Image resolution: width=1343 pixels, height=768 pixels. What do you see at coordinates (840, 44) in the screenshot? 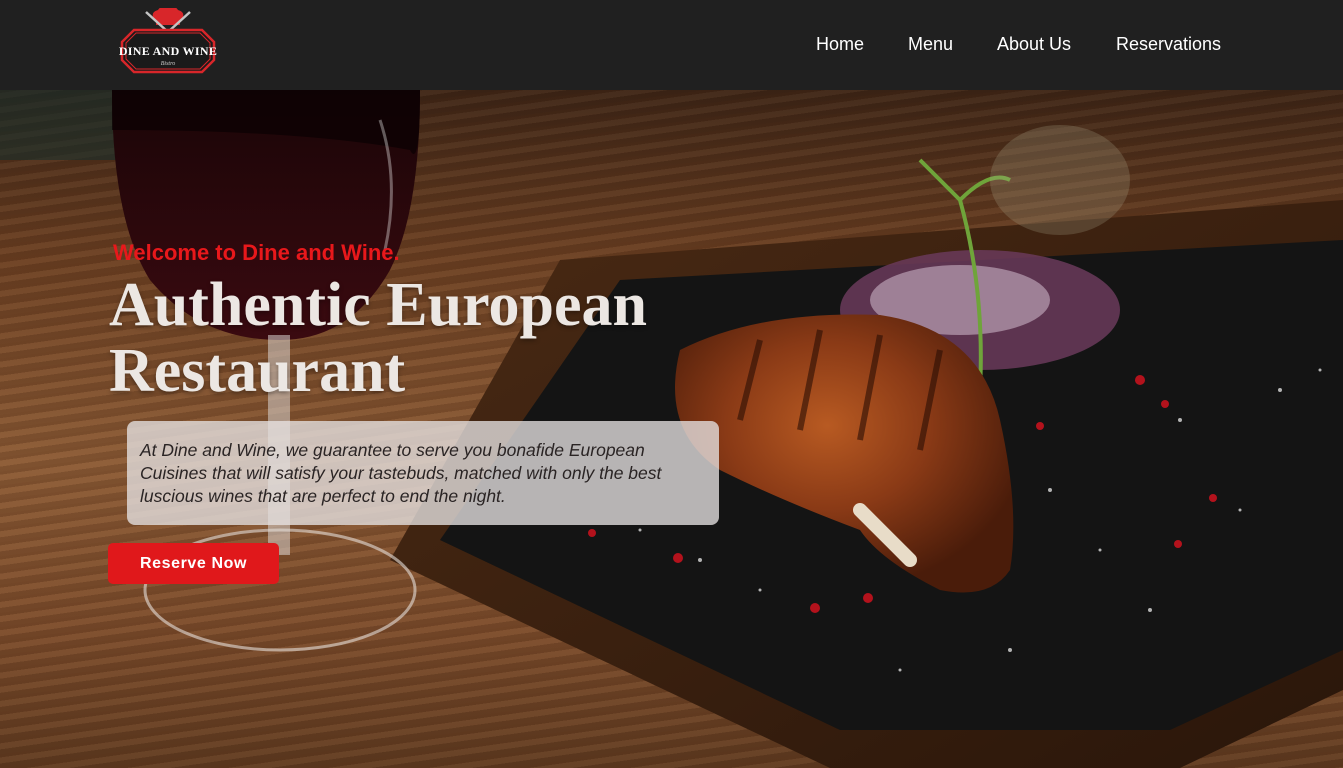
I see `nav-home-link: Home` at bounding box center [840, 44].